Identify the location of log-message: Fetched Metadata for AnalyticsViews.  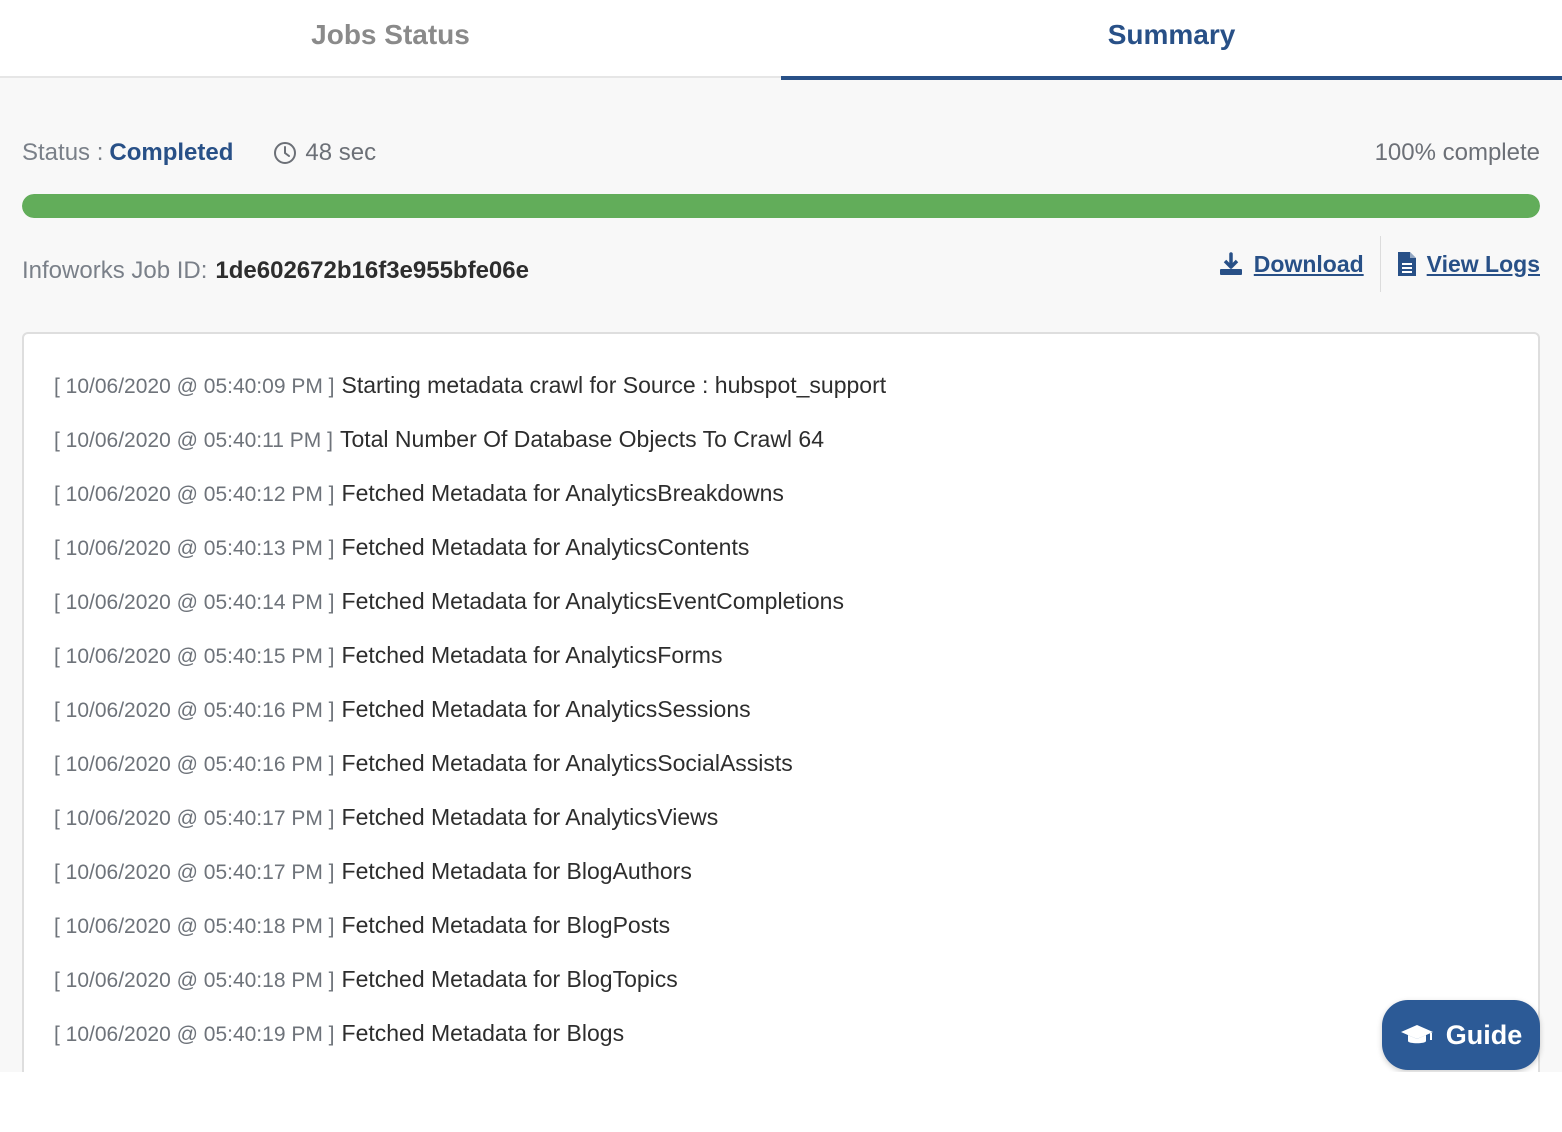
(530, 817).